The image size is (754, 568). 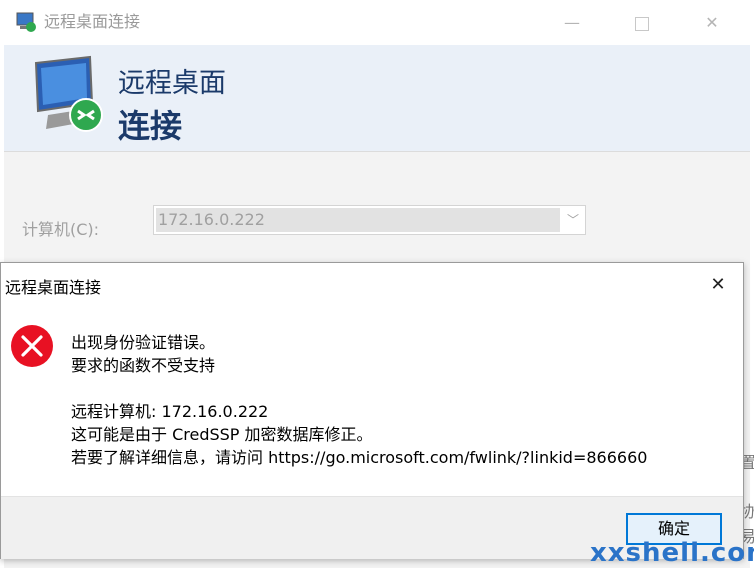 I want to click on dialog-titlebar: 远程桌面连接 ✕, so click(x=372, y=284).